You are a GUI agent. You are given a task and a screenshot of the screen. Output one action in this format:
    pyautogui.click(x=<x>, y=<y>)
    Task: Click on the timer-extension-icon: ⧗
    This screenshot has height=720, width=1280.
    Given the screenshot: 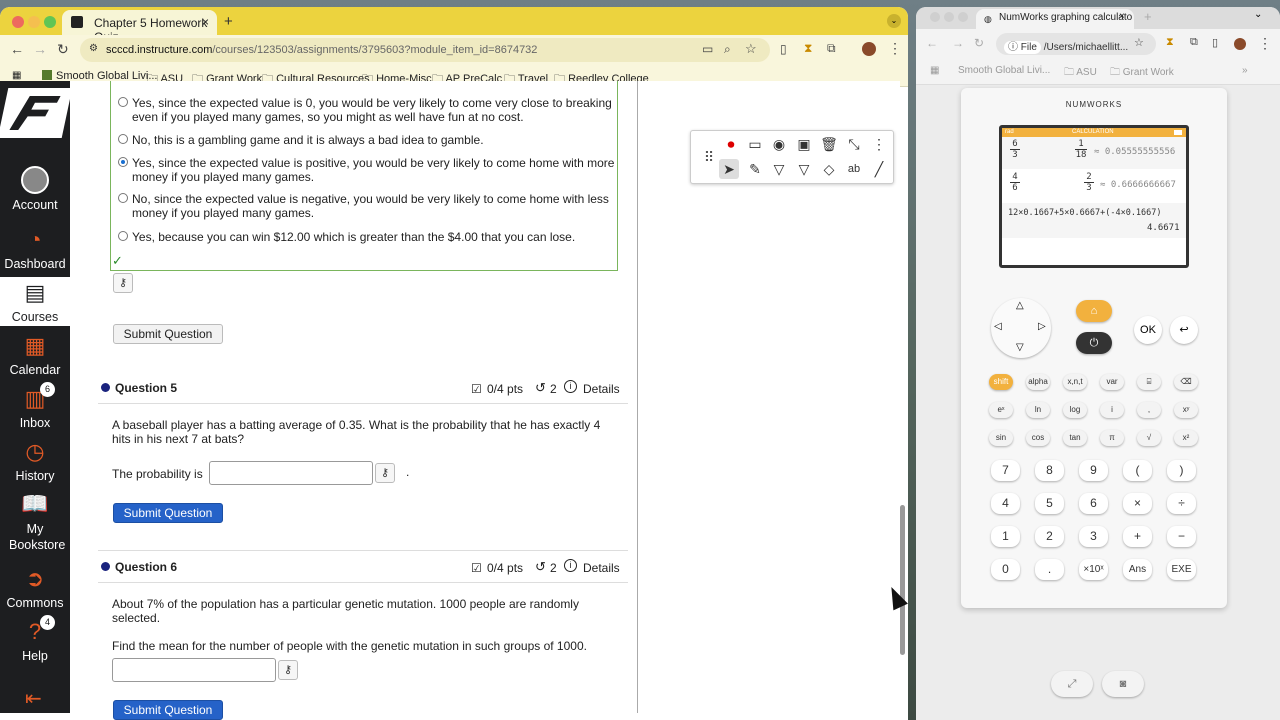 What is the action you would take?
    pyautogui.click(x=808, y=48)
    